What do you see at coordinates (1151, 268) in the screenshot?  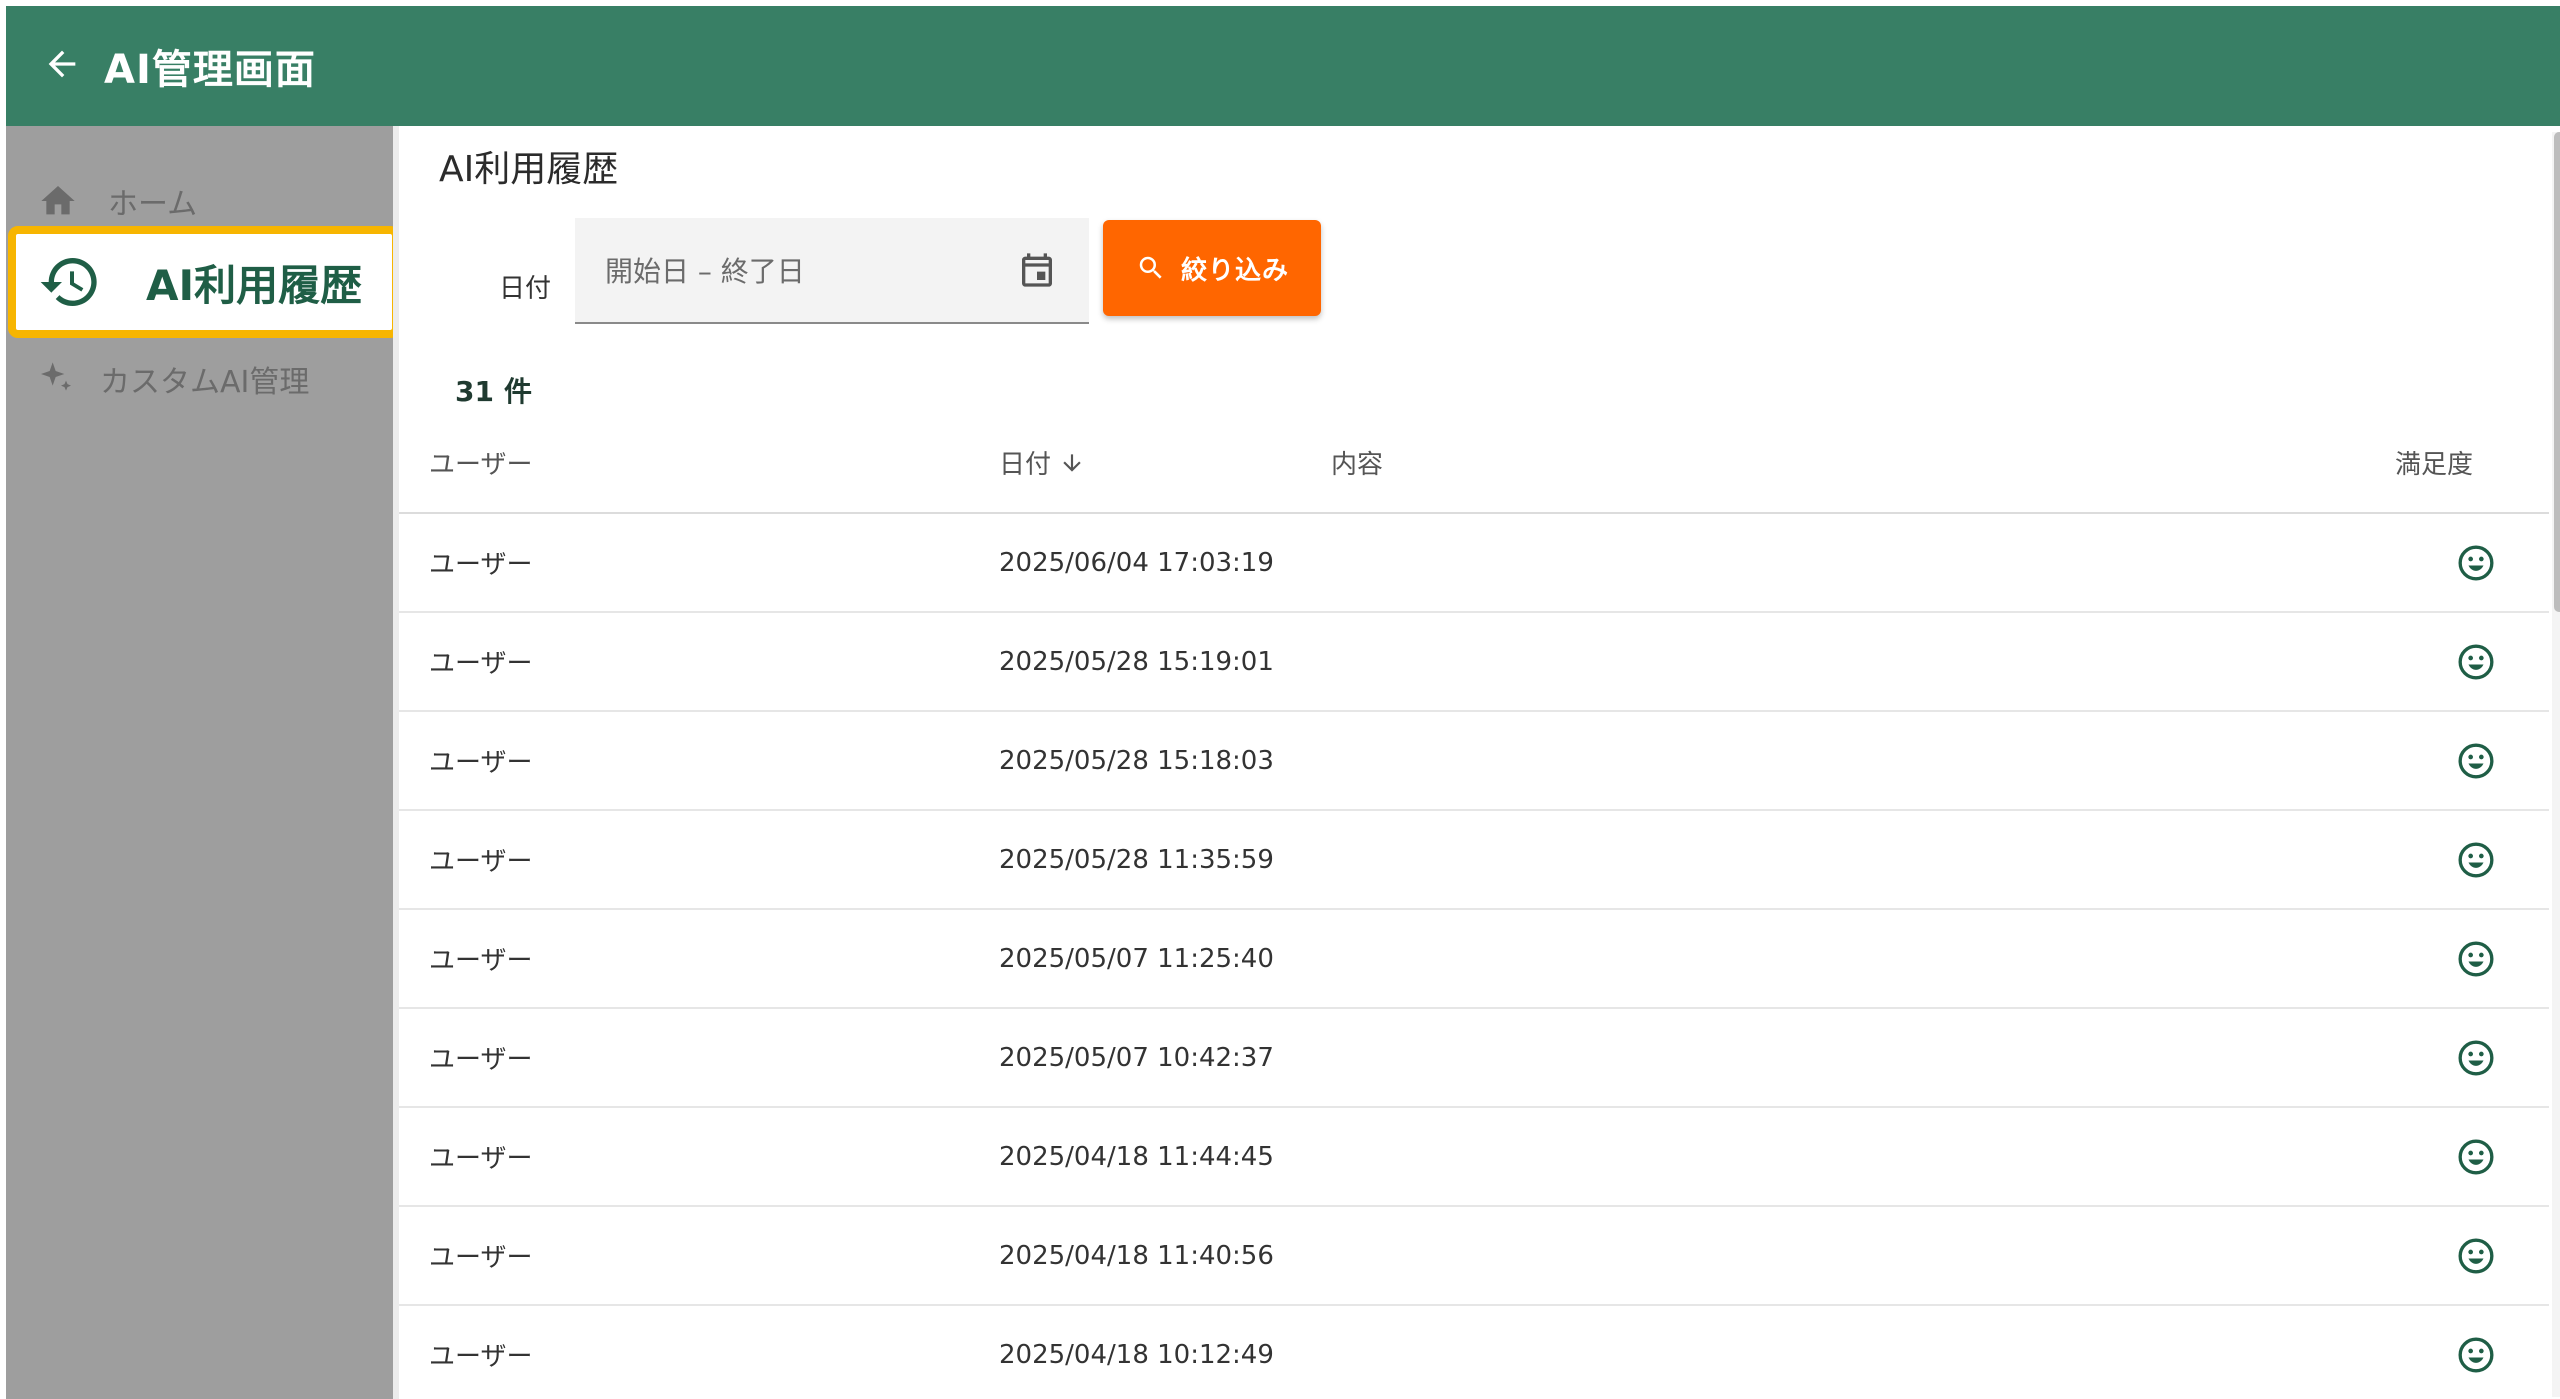 I see `search-icon` at bounding box center [1151, 268].